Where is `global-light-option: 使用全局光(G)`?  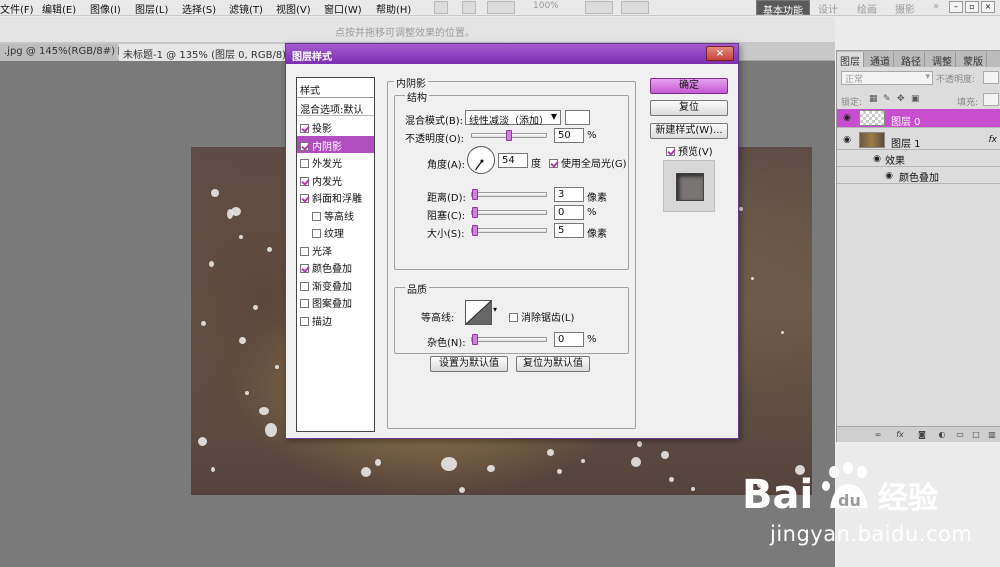 global-light-option: 使用全局光(G) is located at coordinates (588, 162).